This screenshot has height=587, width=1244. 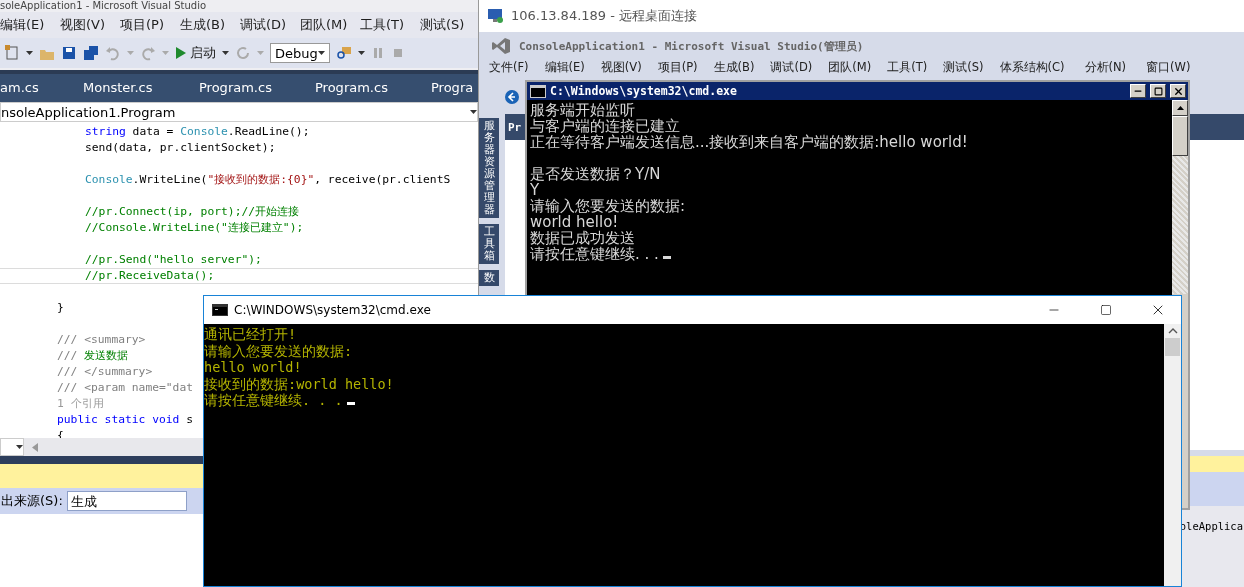 What do you see at coordinates (197, 131) in the screenshot?
I see `code-line: string data = Console.ReadLine();` at bounding box center [197, 131].